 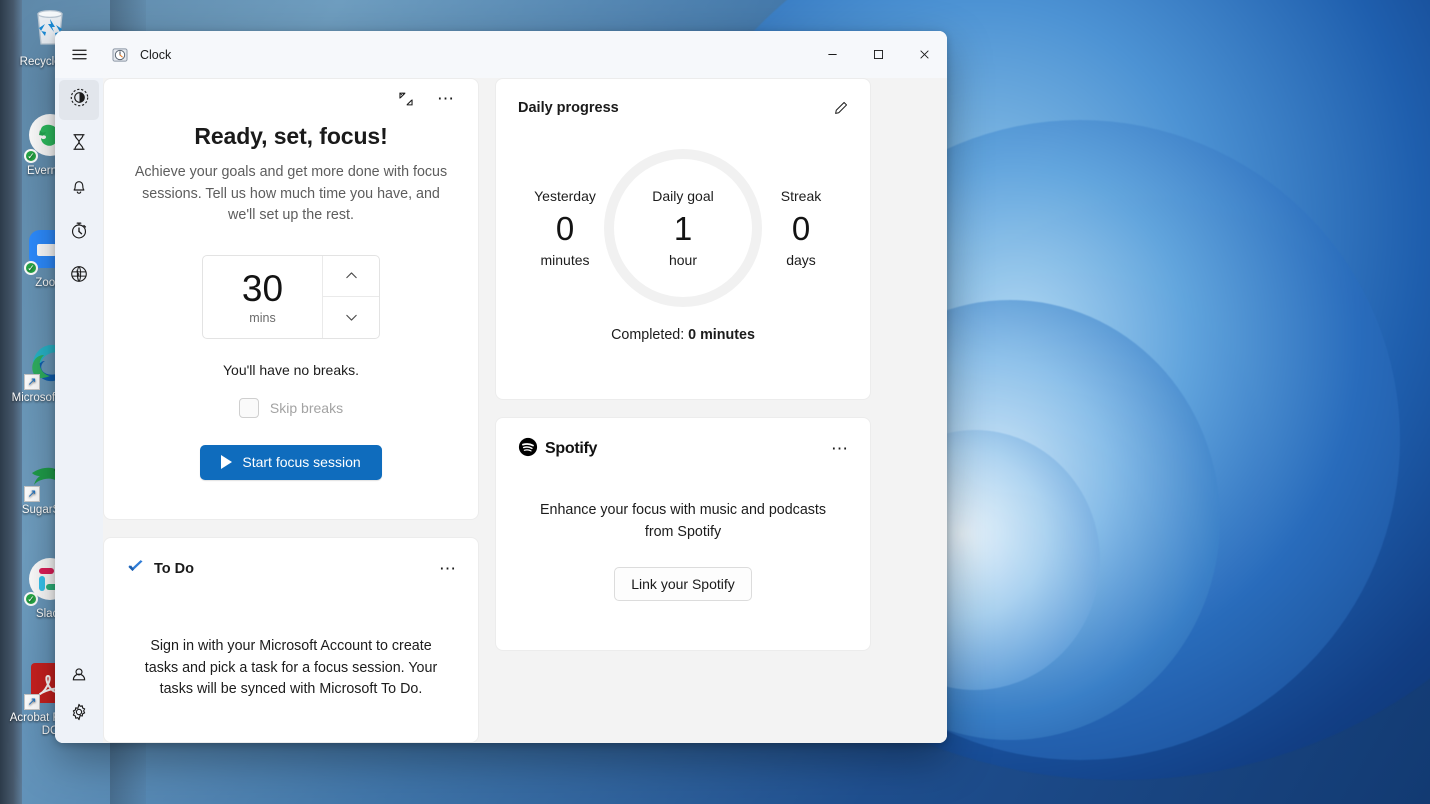 What do you see at coordinates (568, 108) in the screenshot?
I see `daily-progress-title: Daily progress` at bounding box center [568, 108].